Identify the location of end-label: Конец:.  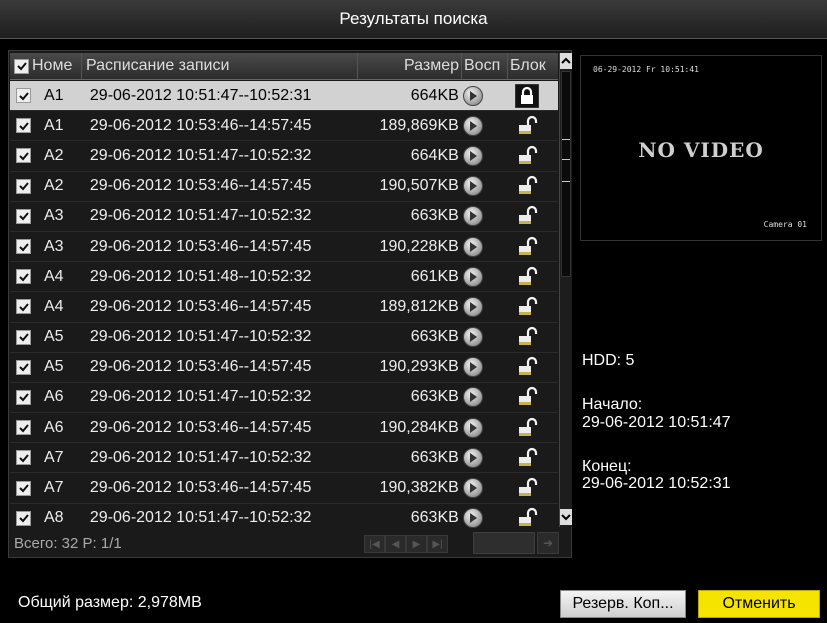
(607, 466).